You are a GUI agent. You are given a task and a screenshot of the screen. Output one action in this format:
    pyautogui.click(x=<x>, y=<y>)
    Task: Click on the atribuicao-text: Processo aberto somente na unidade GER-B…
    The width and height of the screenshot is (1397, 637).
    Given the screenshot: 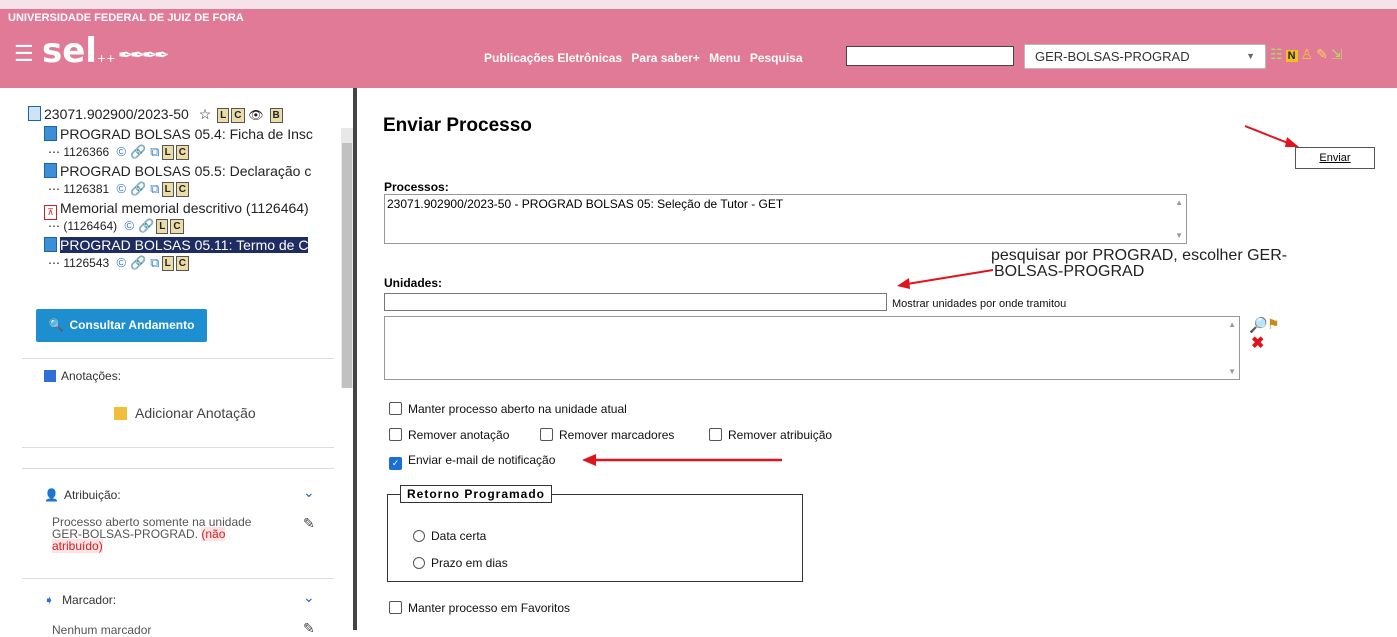 What is the action you would take?
    pyautogui.click(x=152, y=534)
    